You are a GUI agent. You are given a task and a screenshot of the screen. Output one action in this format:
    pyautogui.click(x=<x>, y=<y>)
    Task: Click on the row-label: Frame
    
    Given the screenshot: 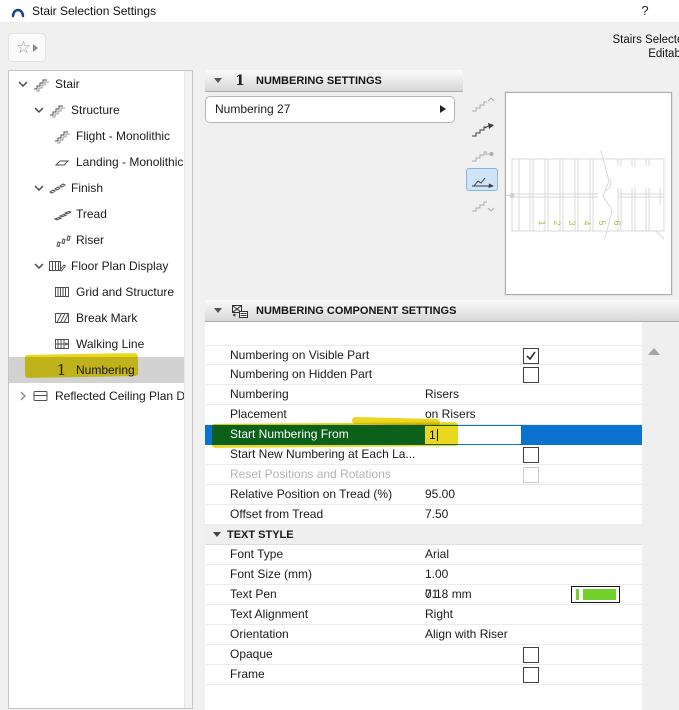 What is the action you would take?
    pyautogui.click(x=247, y=674)
    